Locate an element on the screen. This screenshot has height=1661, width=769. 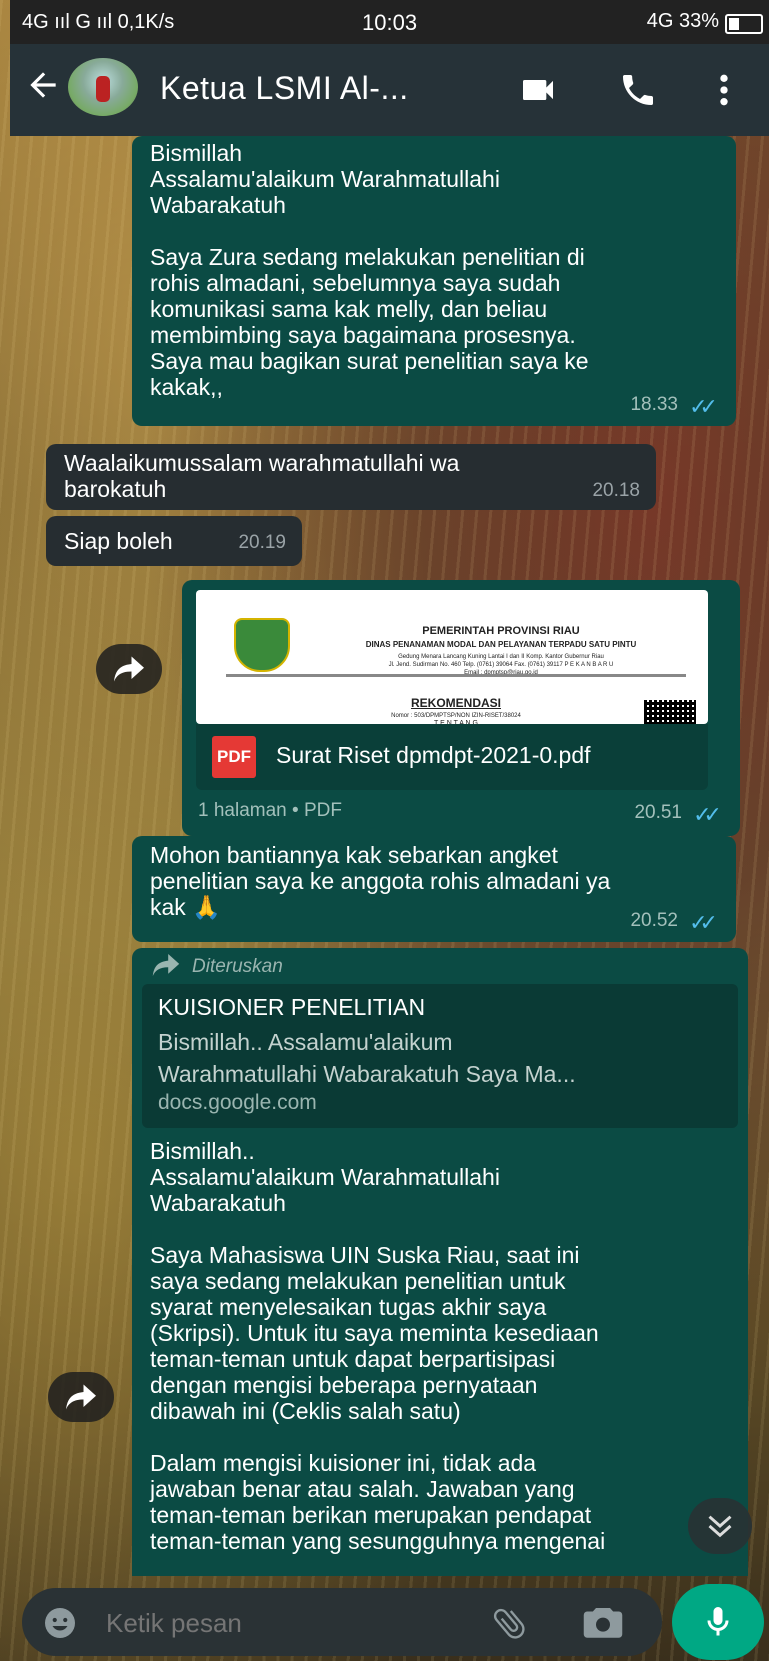
more-vert-icon is located at coordinates (724, 92).